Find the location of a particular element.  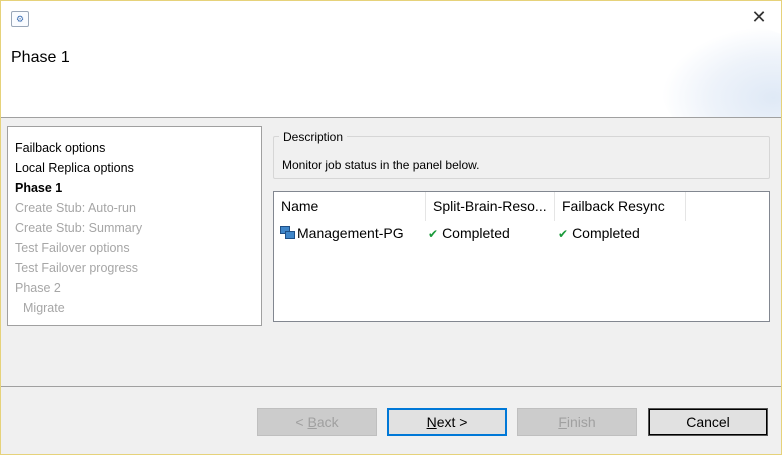

footer-divider is located at coordinates (391, 386).